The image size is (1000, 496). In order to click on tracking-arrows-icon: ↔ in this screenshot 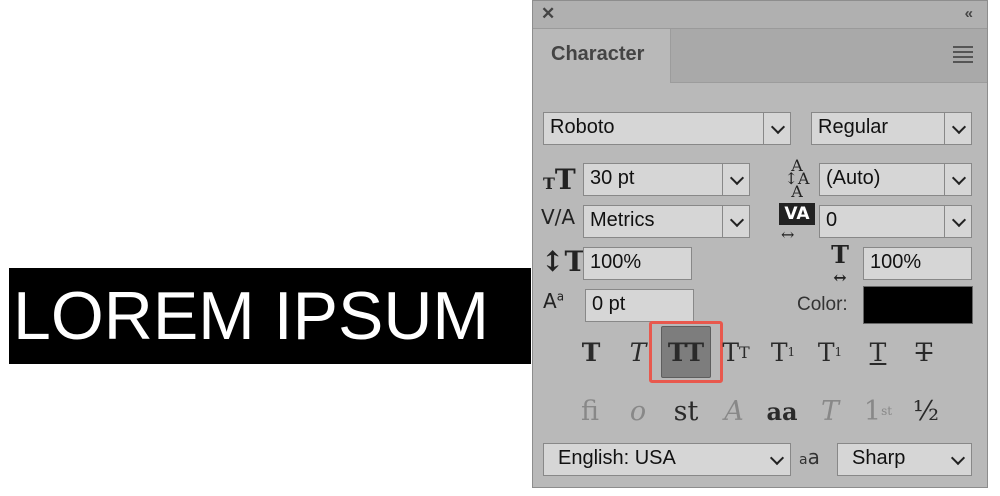, I will do `click(788, 234)`.